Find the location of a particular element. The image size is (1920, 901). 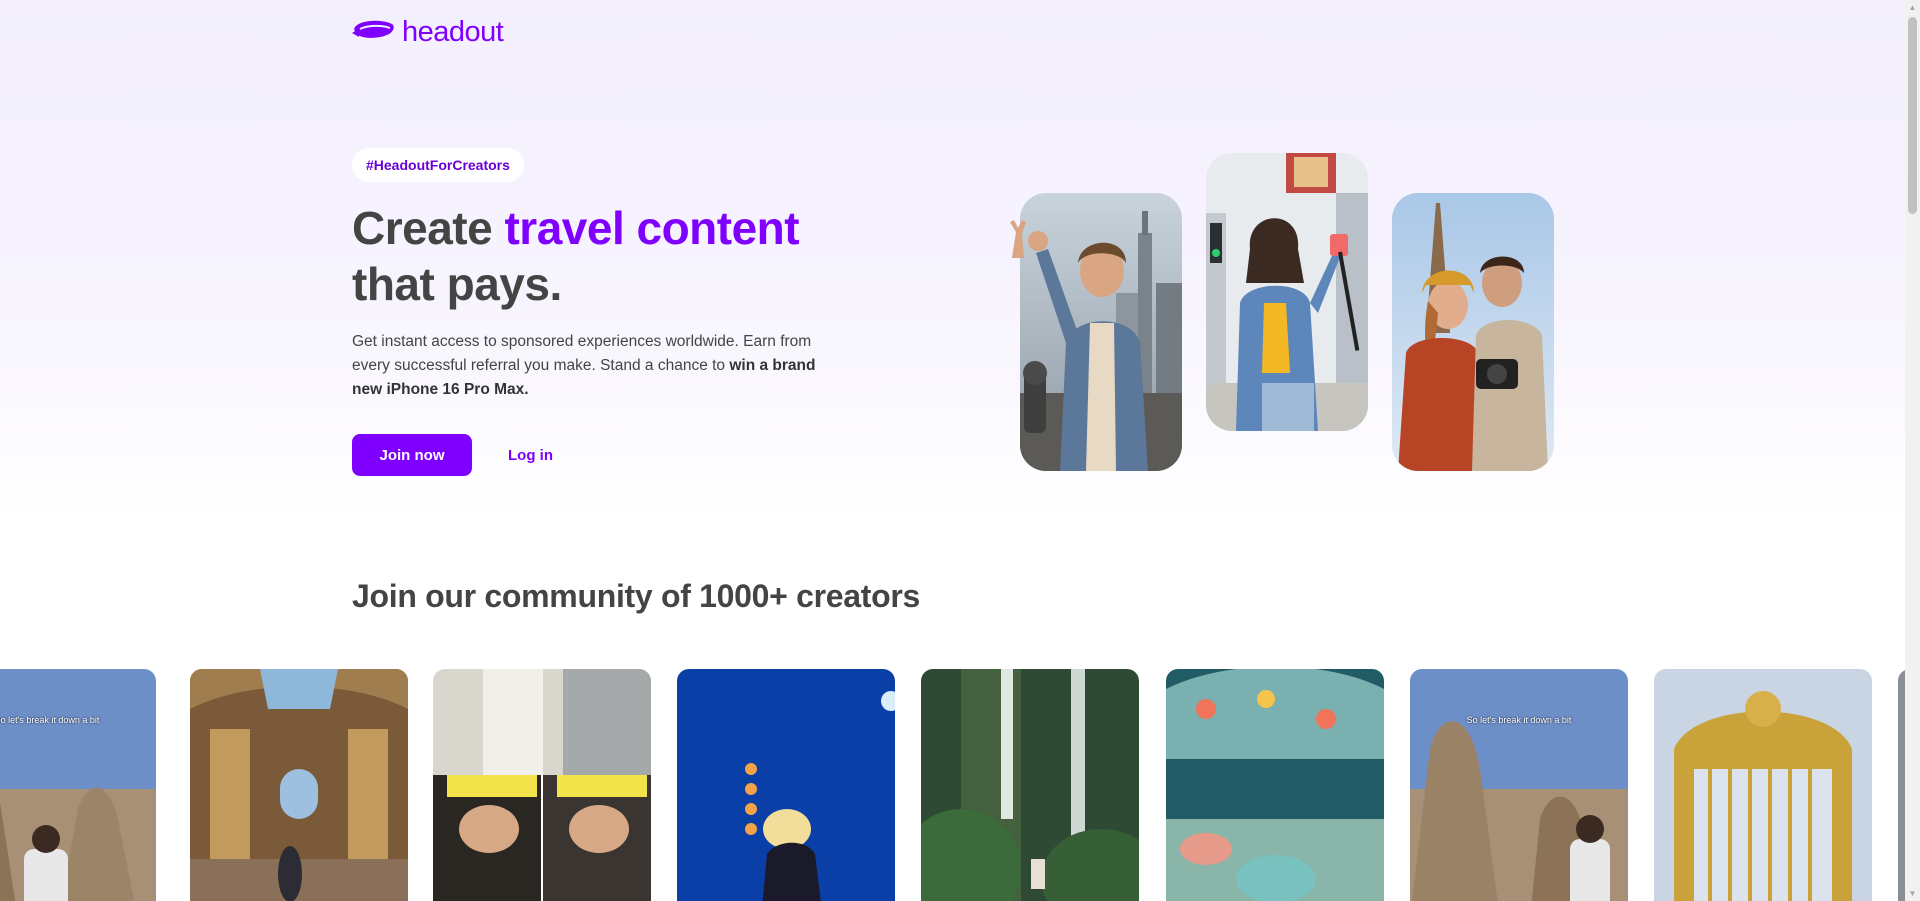

log-in-link: Log in is located at coordinates (530, 455).